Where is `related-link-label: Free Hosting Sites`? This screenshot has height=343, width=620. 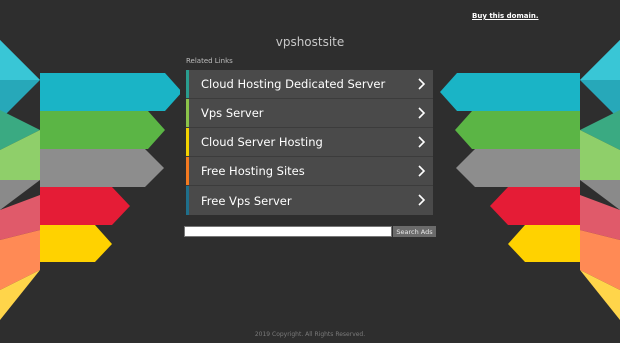 related-link-label: Free Hosting Sites is located at coordinates (253, 171).